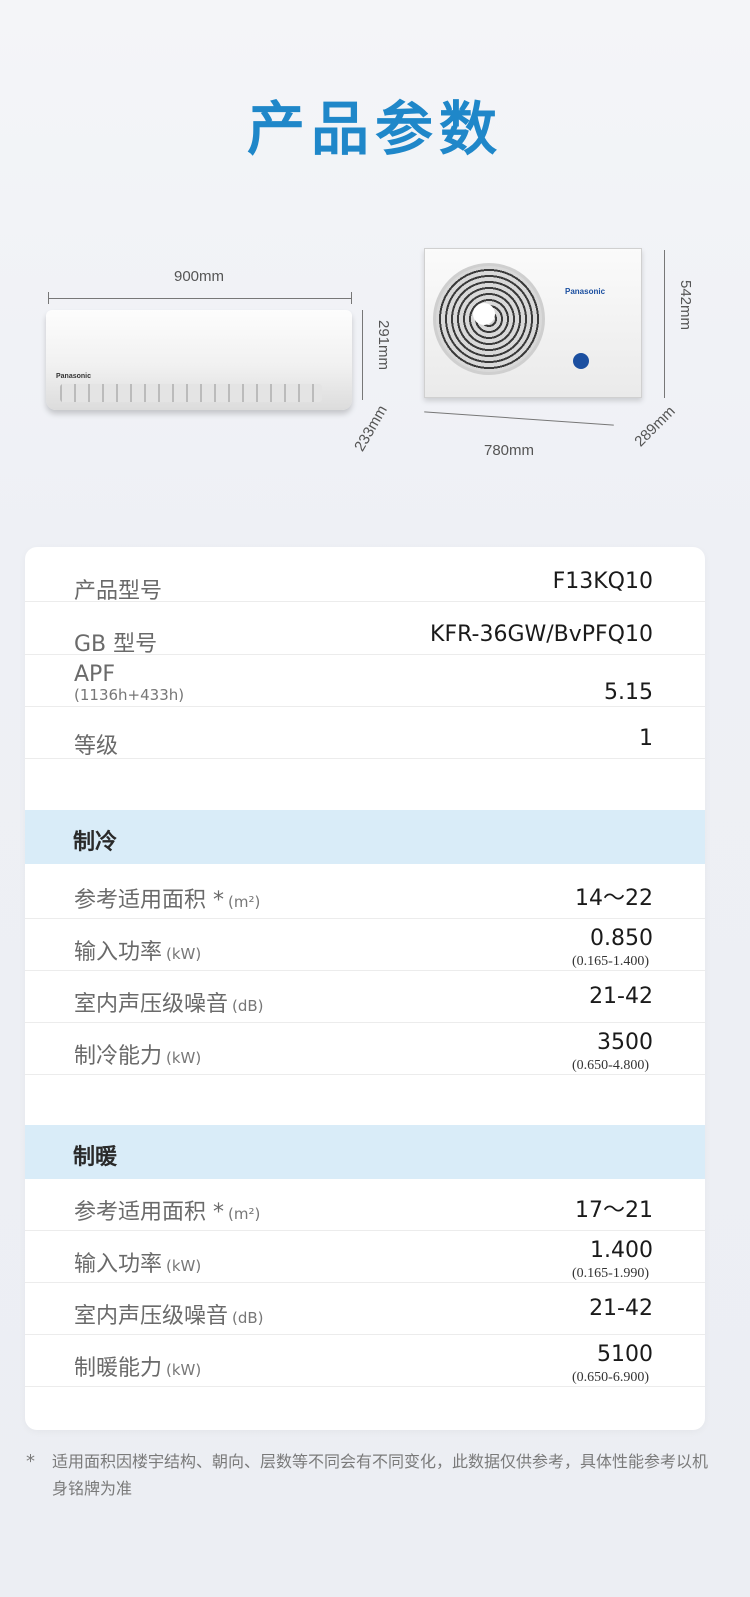  I want to click on heating-spec-row: 输入功率 (kW) 1.400 (0.165-1.990), so click(365, 1256).